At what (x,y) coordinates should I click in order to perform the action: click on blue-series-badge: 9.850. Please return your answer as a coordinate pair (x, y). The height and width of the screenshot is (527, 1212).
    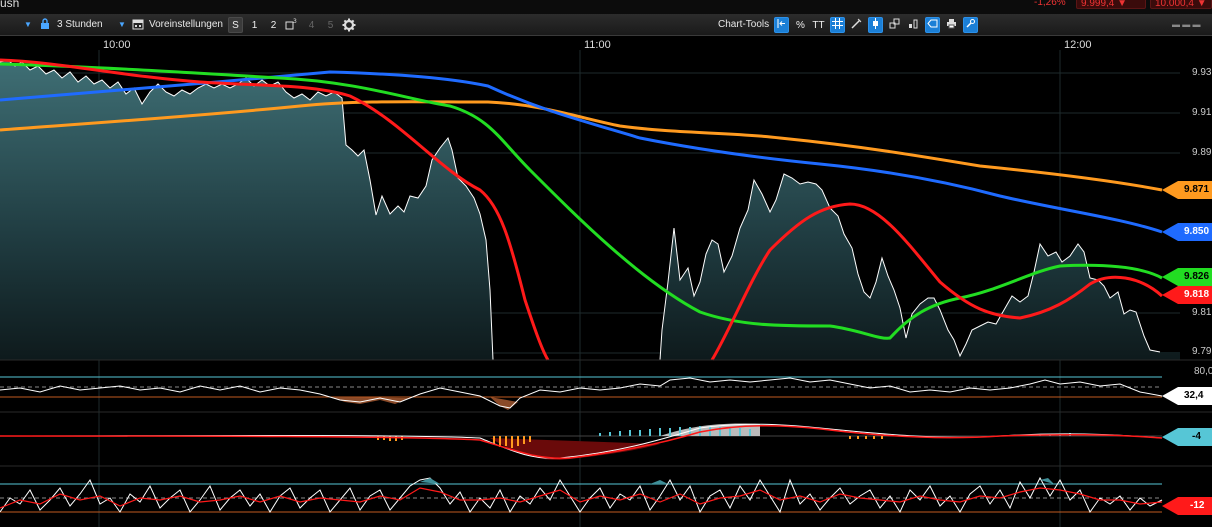
    Looking at the image, I should click on (1187, 232).